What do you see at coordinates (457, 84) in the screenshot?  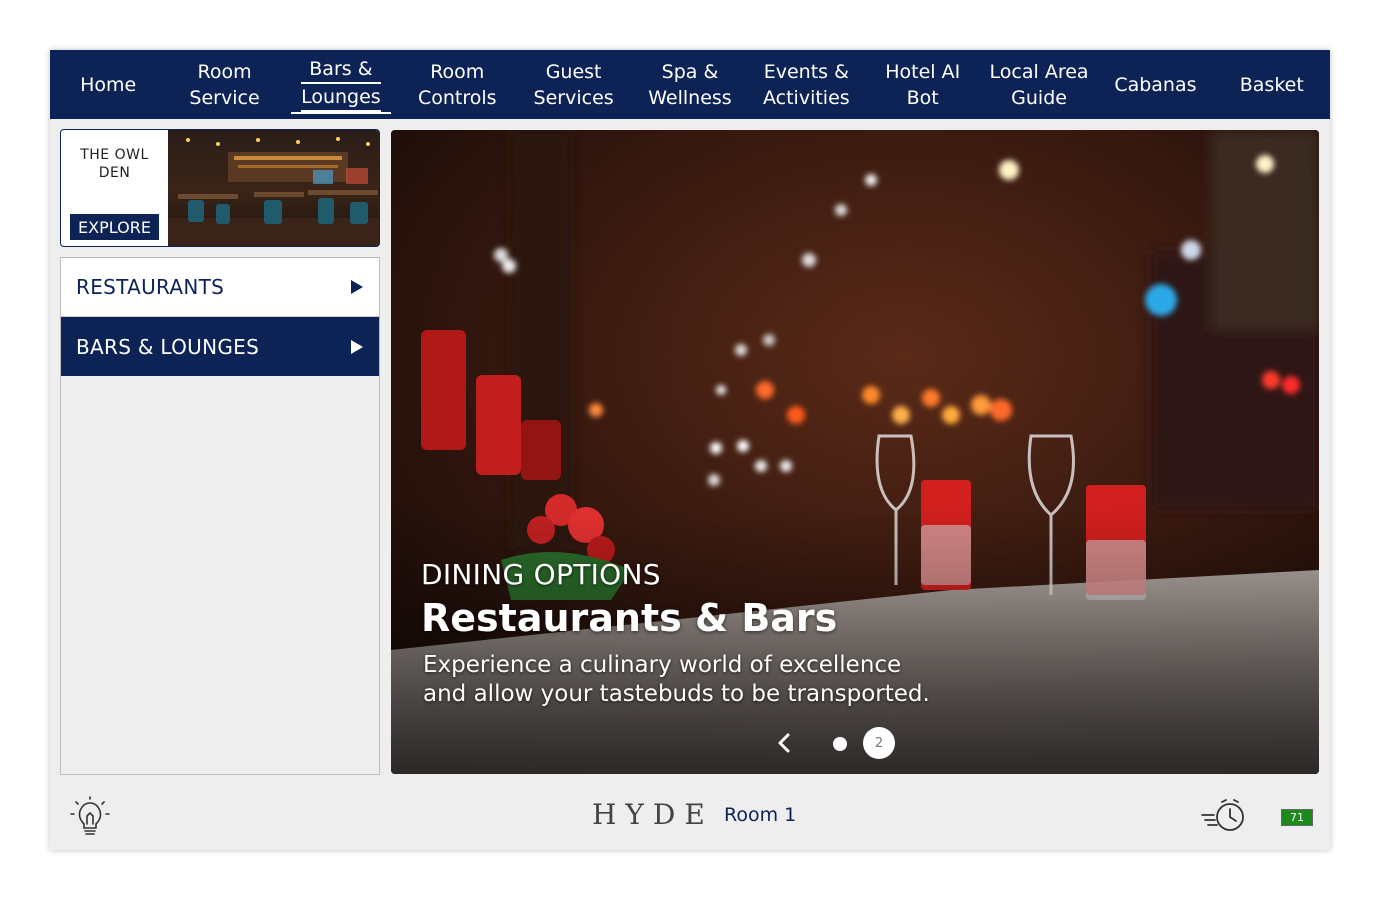 I see `nav-room-controls: Room Controls` at bounding box center [457, 84].